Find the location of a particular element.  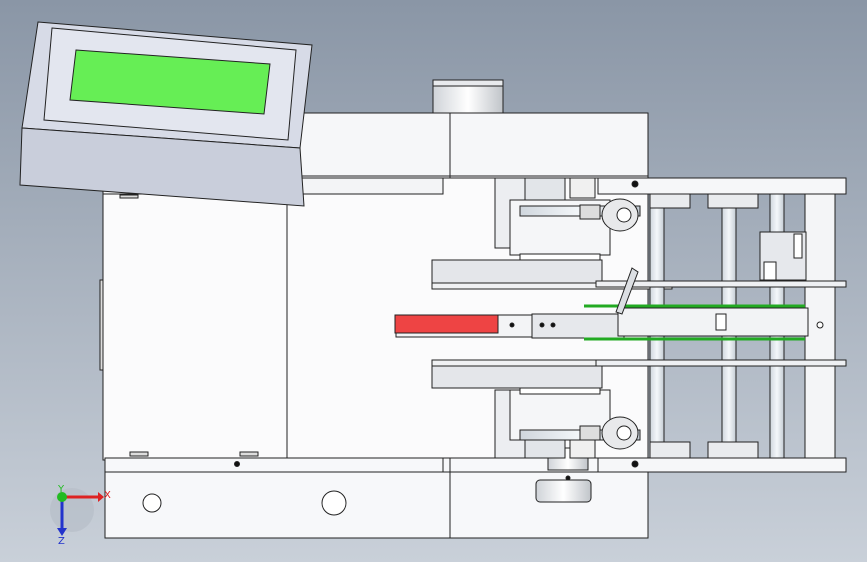

y-axis-label: Y is located at coordinates (61, 489).